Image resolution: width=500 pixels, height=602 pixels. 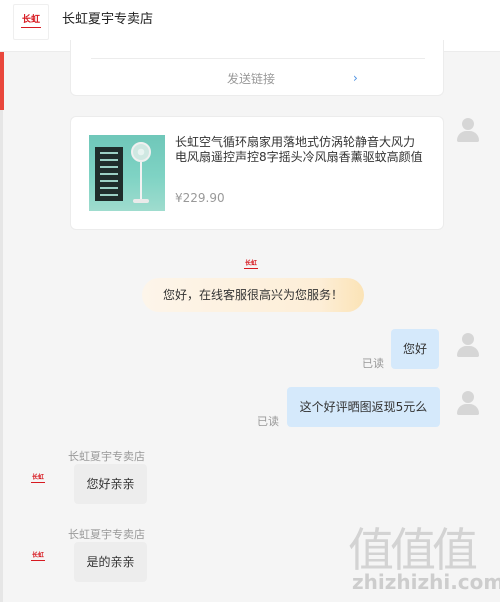 What do you see at coordinates (141, 181) in the screenshot?
I see `fan-pole` at bounding box center [141, 181].